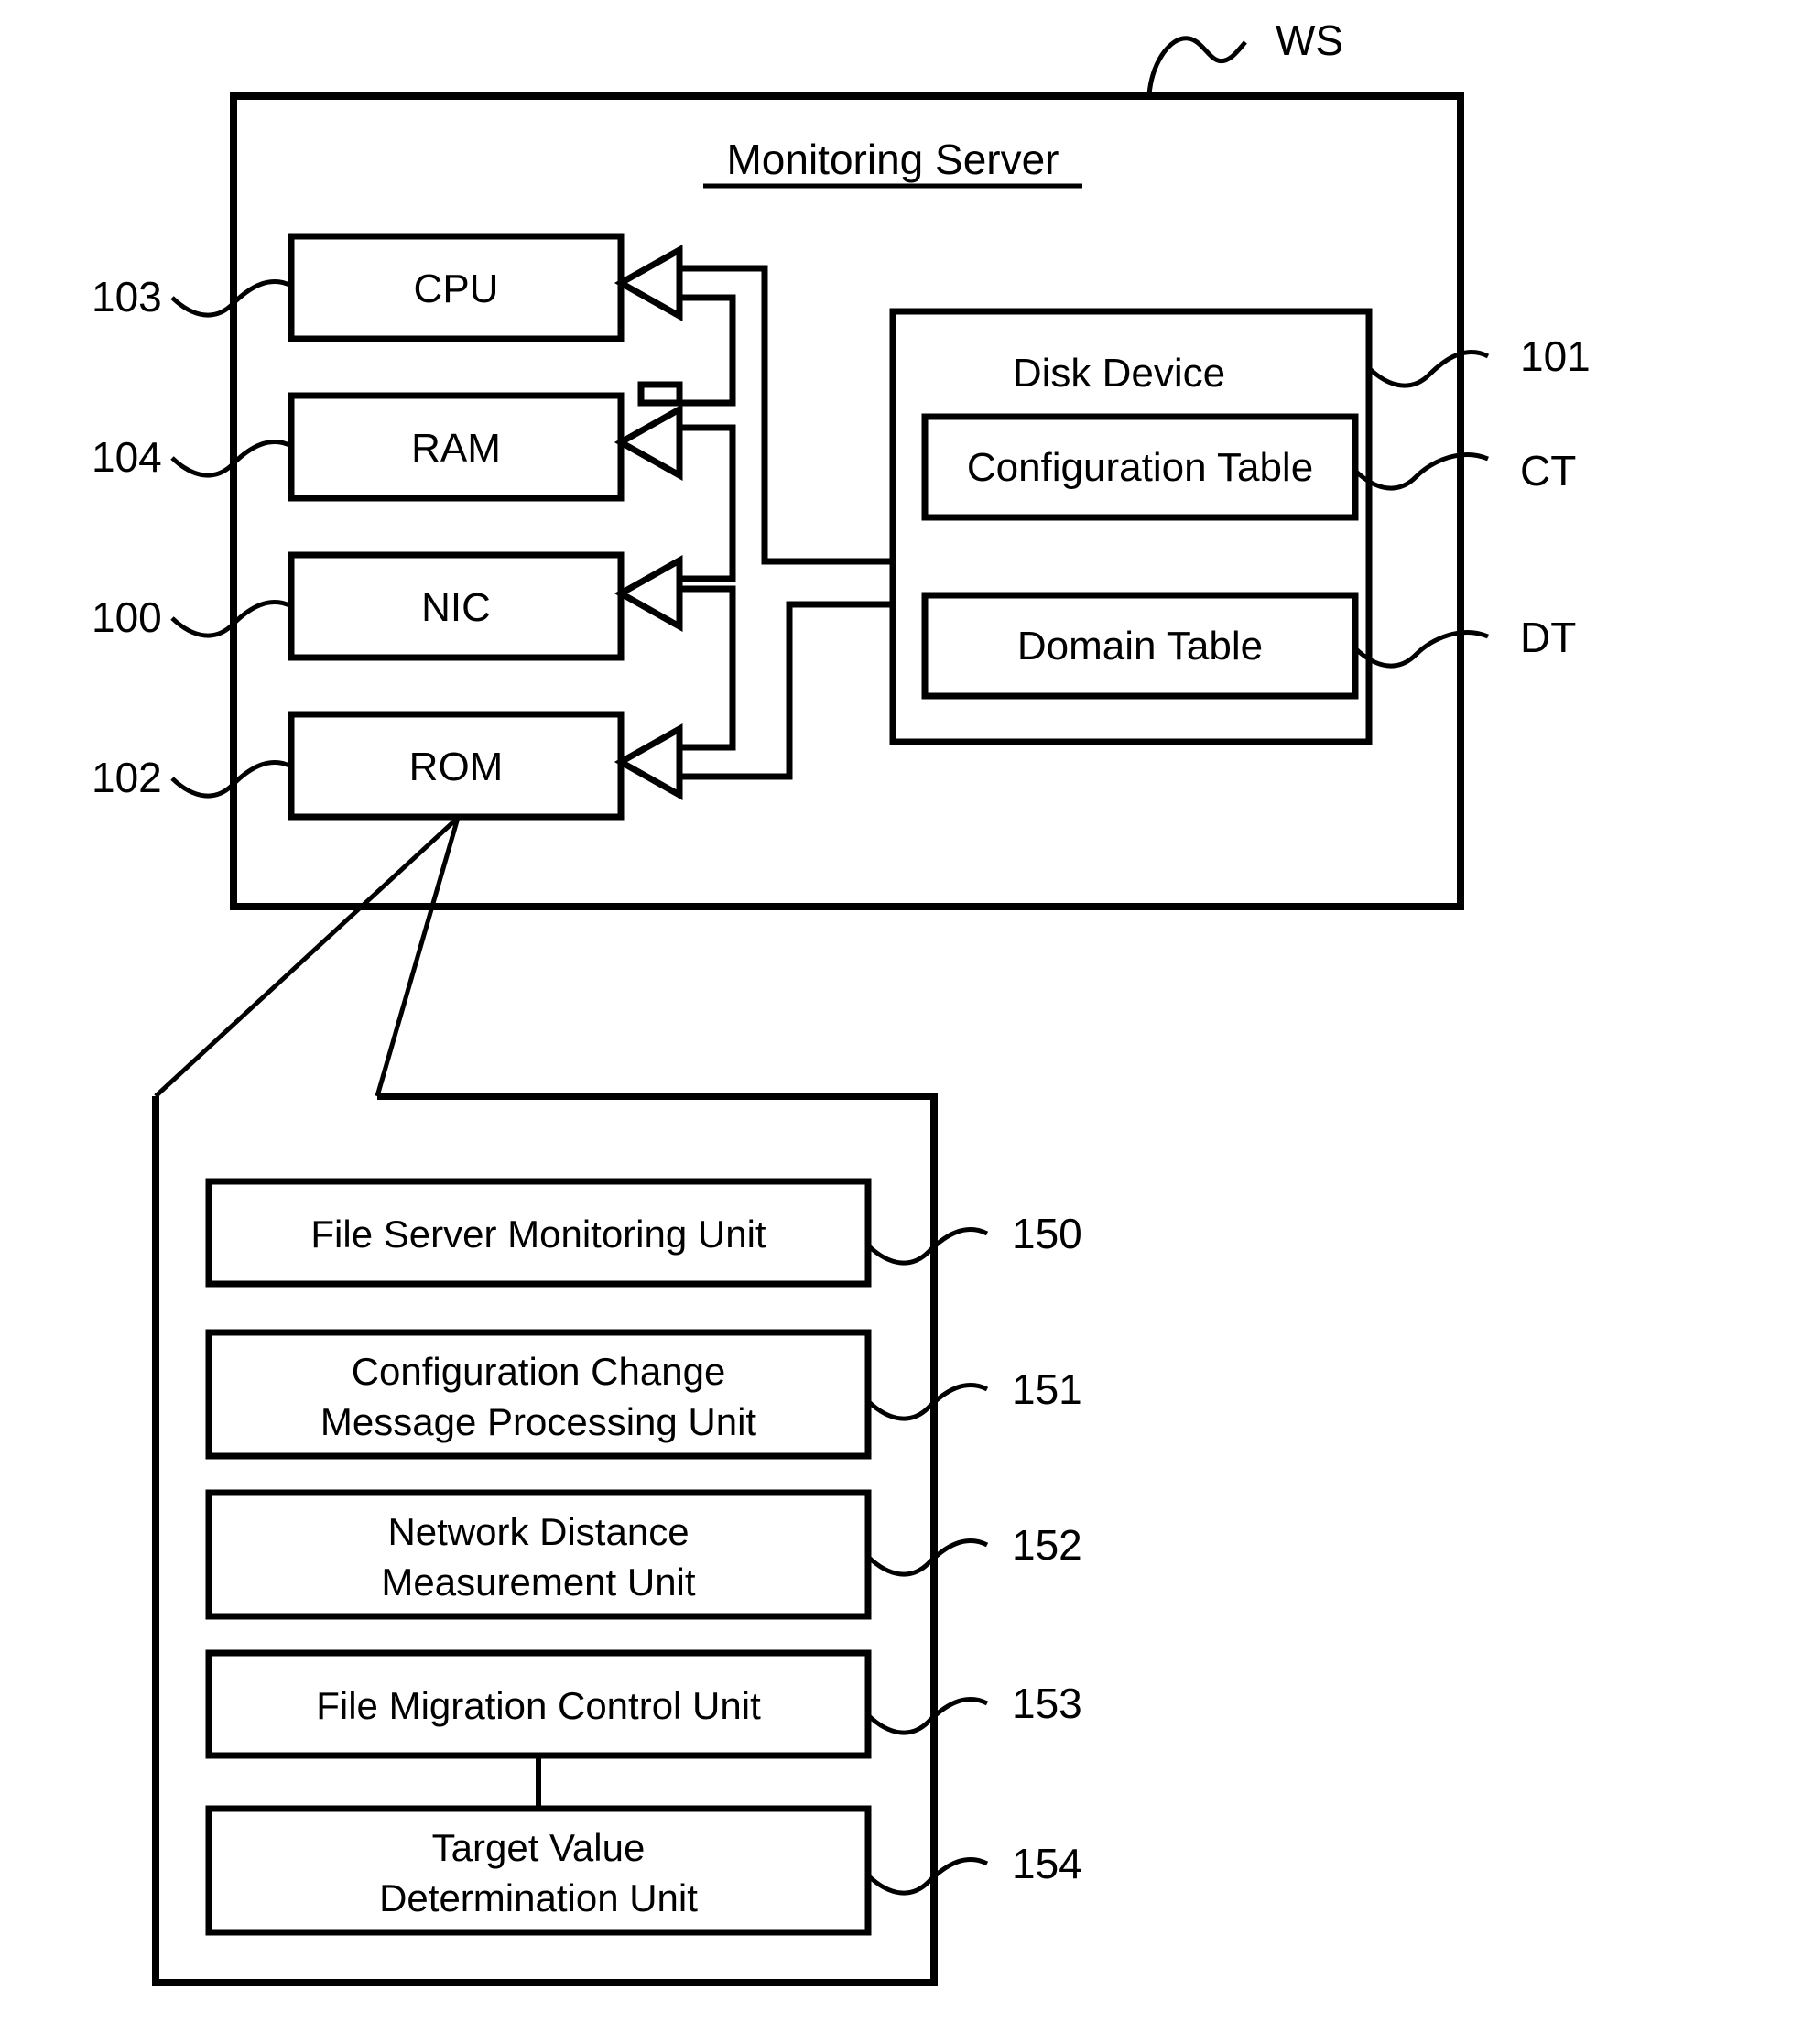 Image resolution: width=1814 pixels, height=2044 pixels. I want to click on bus-branch-nic-rom, so click(707, 668).